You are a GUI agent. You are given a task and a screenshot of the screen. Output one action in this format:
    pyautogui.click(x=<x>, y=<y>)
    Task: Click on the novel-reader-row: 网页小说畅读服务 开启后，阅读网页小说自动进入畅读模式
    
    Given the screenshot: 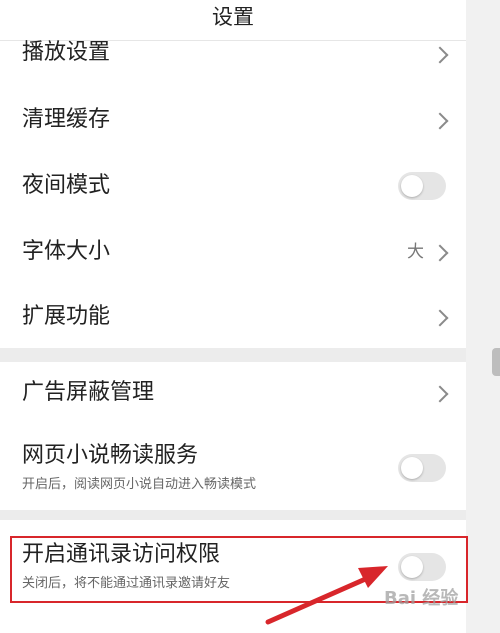 What is the action you would take?
    pyautogui.click(x=233, y=468)
    